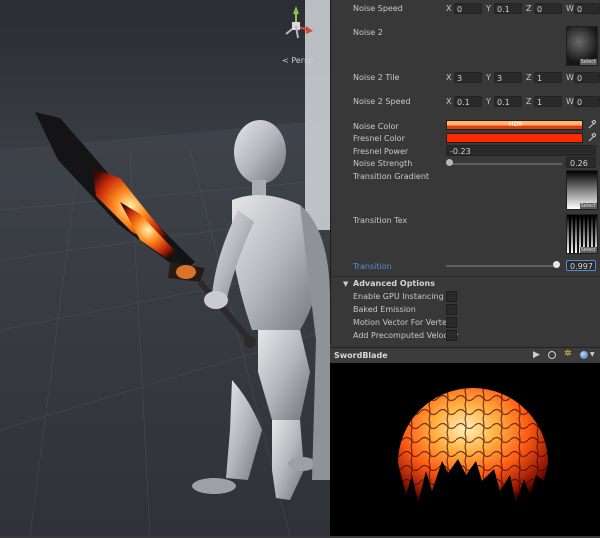  I want to click on noise-strength-slider-knob, so click(449, 162).